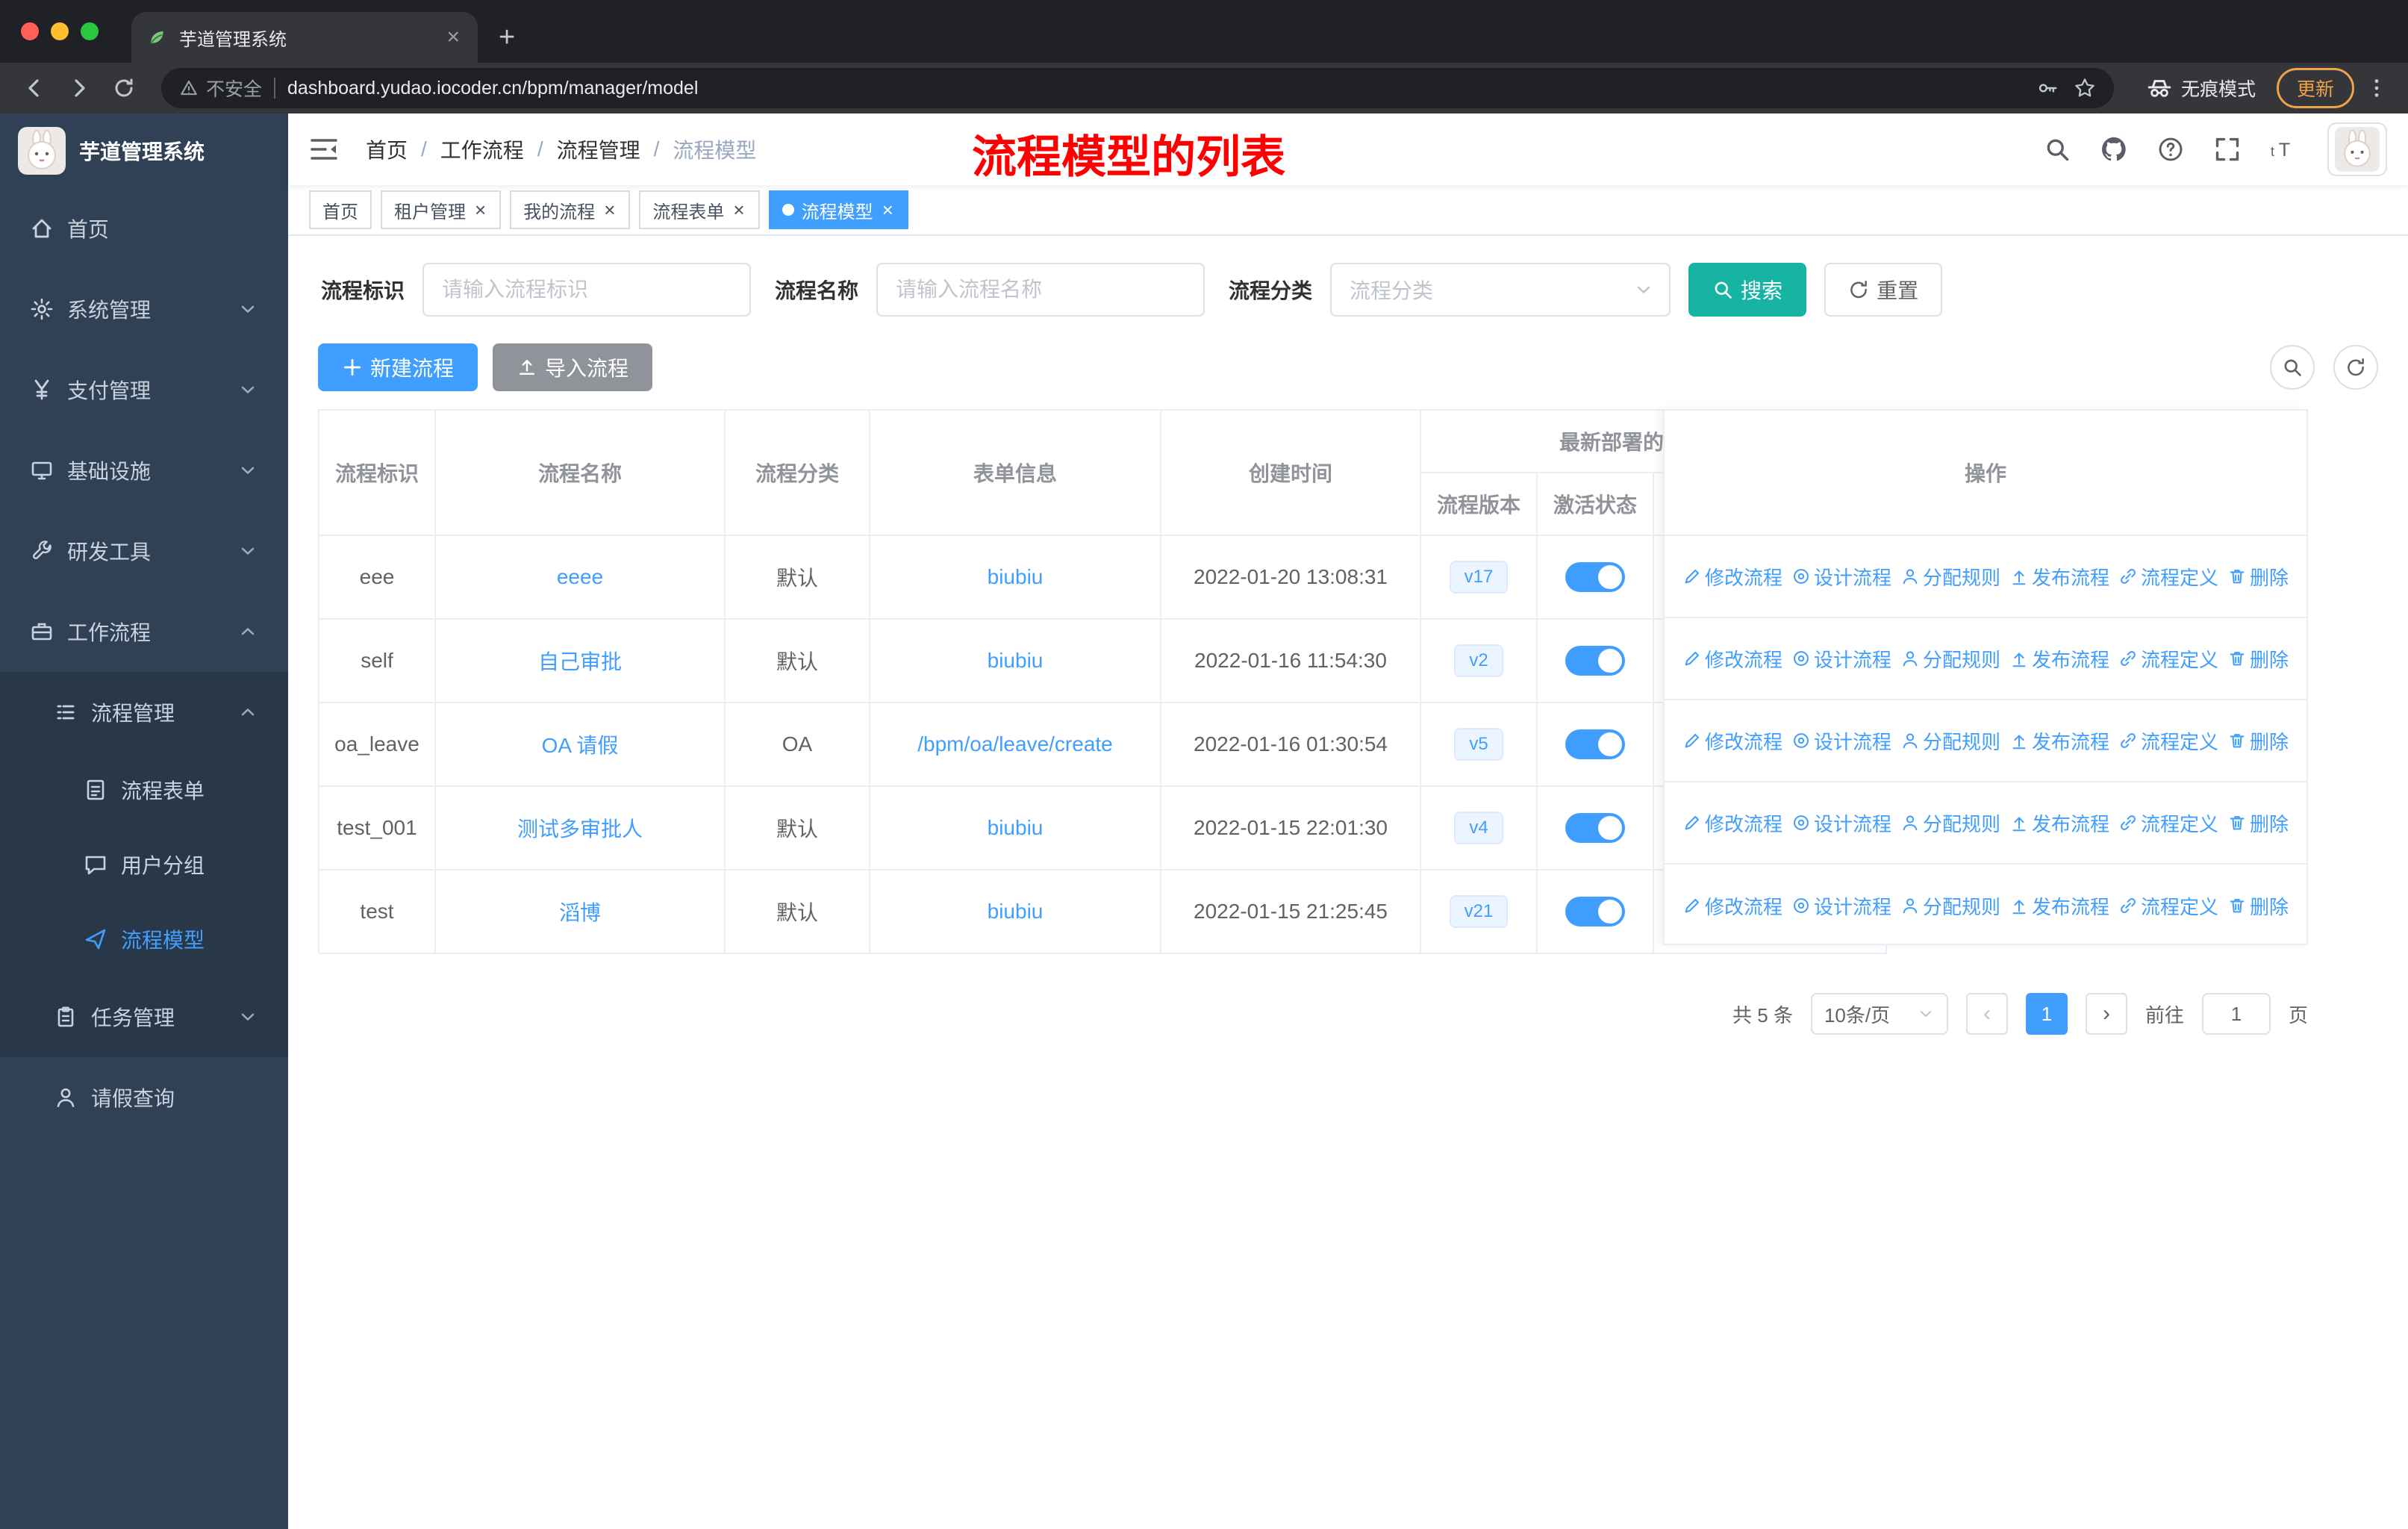 This screenshot has height=1529, width=2408. What do you see at coordinates (220, 88) in the screenshot?
I see `security-status: 不安全` at bounding box center [220, 88].